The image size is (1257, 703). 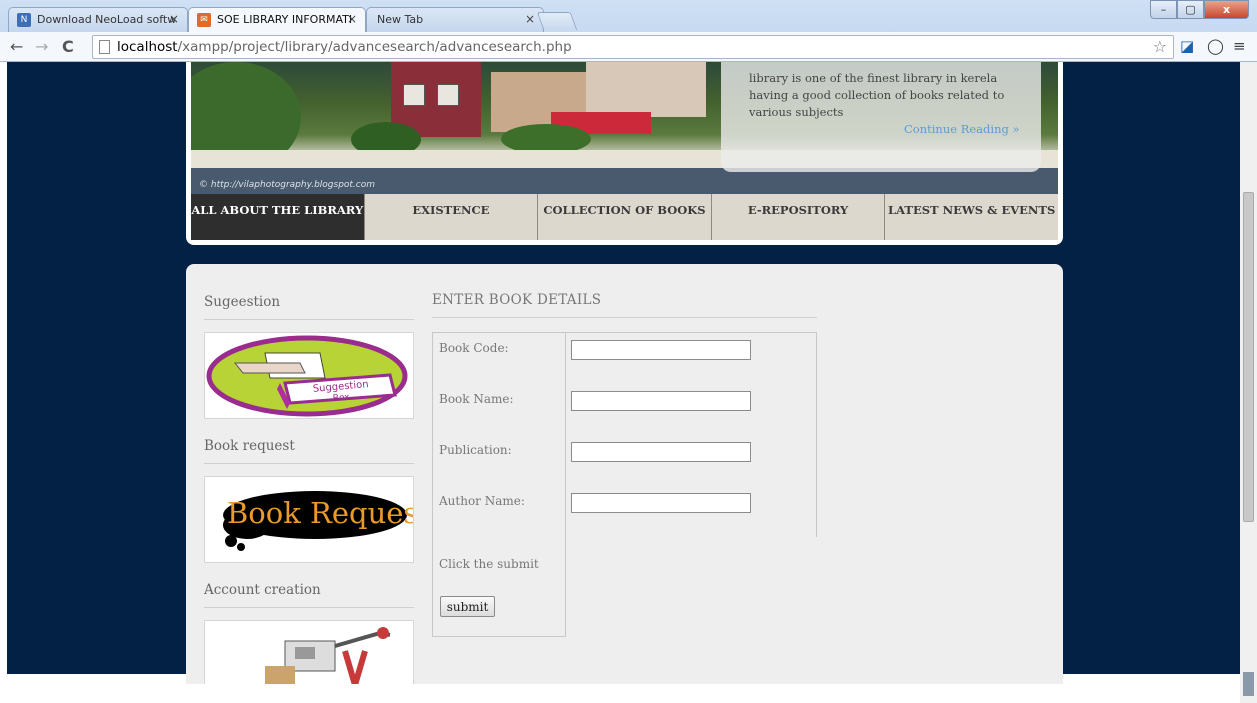 What do you see at coordinates (309, 451) in the screenshot?
I see `book-request-heading: Book request` at bounding box center [309, 451].